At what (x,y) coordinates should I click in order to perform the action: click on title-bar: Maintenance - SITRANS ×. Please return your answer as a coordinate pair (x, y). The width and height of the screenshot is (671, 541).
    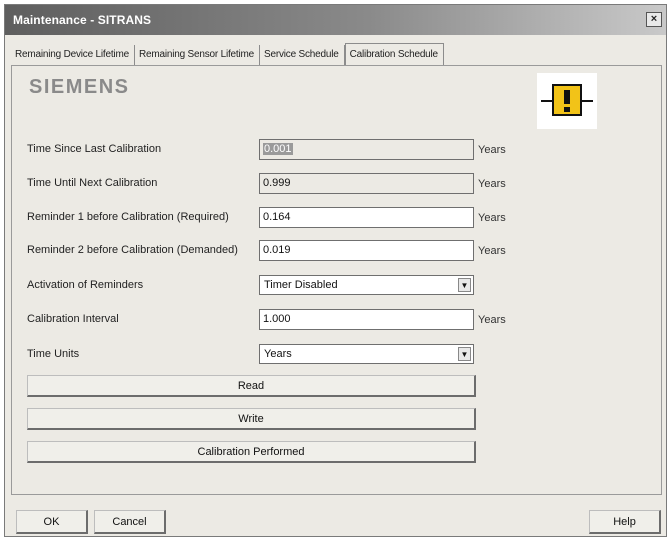
    Looking at the image, I should click on (335, 20).